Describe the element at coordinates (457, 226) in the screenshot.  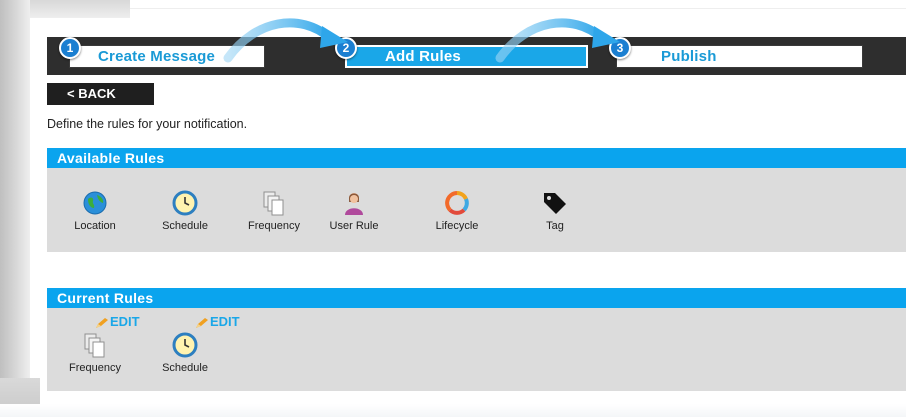
I see `rule-label: Lifecycle` at that location.